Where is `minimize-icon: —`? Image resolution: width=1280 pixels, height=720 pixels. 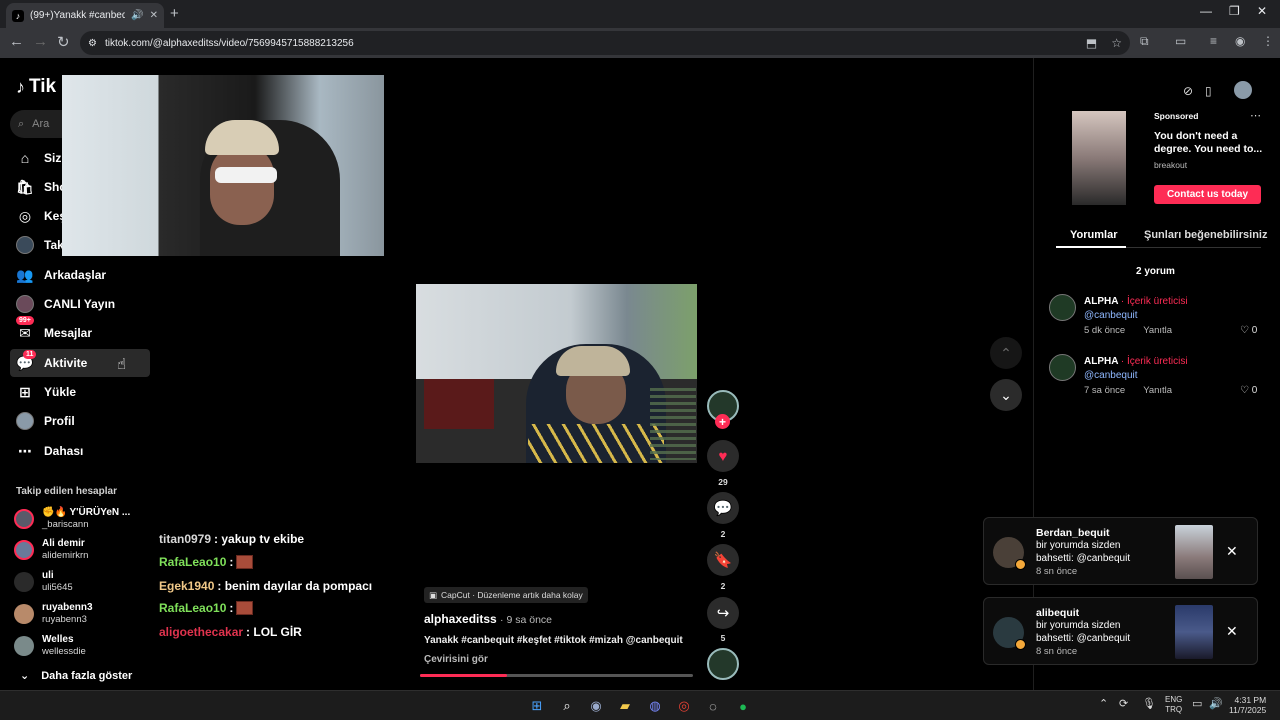
minimize-icon: — is located at coordinates (1206, 11).